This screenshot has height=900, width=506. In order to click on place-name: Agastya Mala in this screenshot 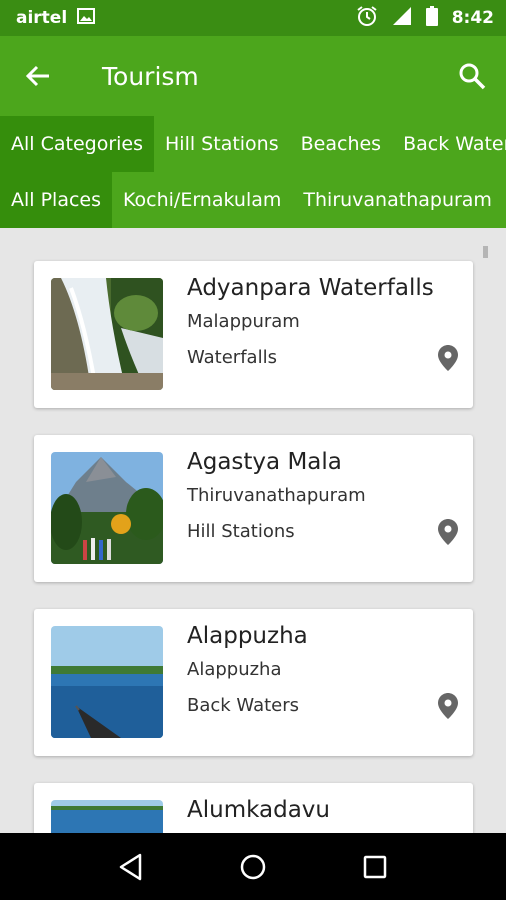, I will do `click(264, 462)`.